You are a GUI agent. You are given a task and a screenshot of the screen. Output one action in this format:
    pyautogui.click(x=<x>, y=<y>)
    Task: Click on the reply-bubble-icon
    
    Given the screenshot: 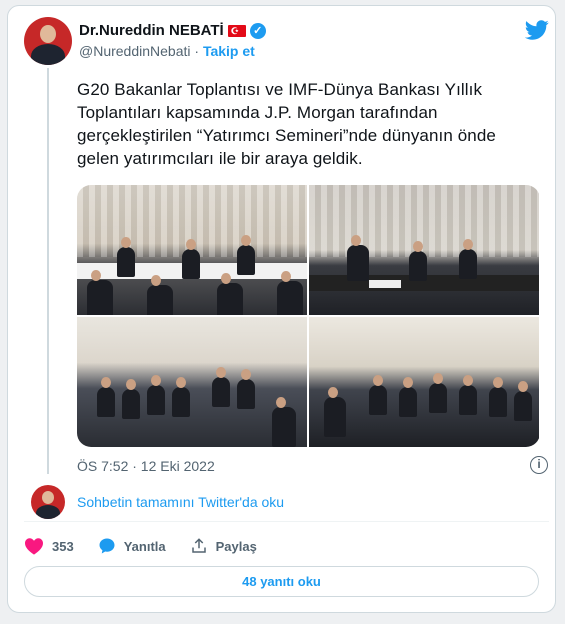 What is the action you would take?
    pyautogui.click(x=107, y=546)
    